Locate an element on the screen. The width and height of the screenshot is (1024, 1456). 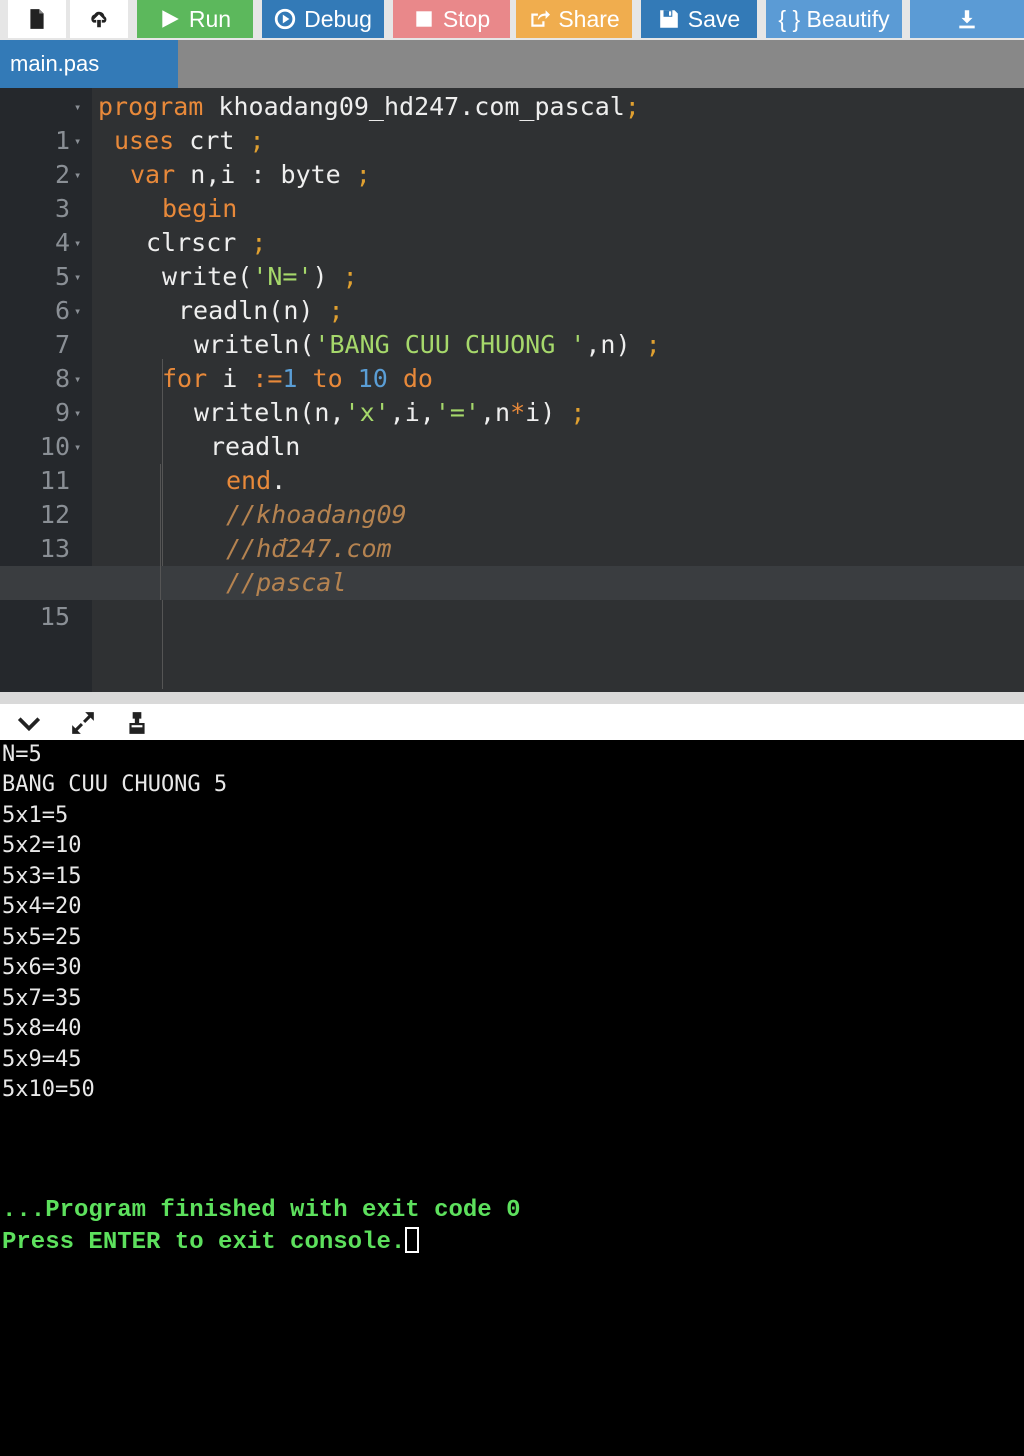
press-enter-message: Press ENTER to exit console. is located at coordinates (211, 1242).